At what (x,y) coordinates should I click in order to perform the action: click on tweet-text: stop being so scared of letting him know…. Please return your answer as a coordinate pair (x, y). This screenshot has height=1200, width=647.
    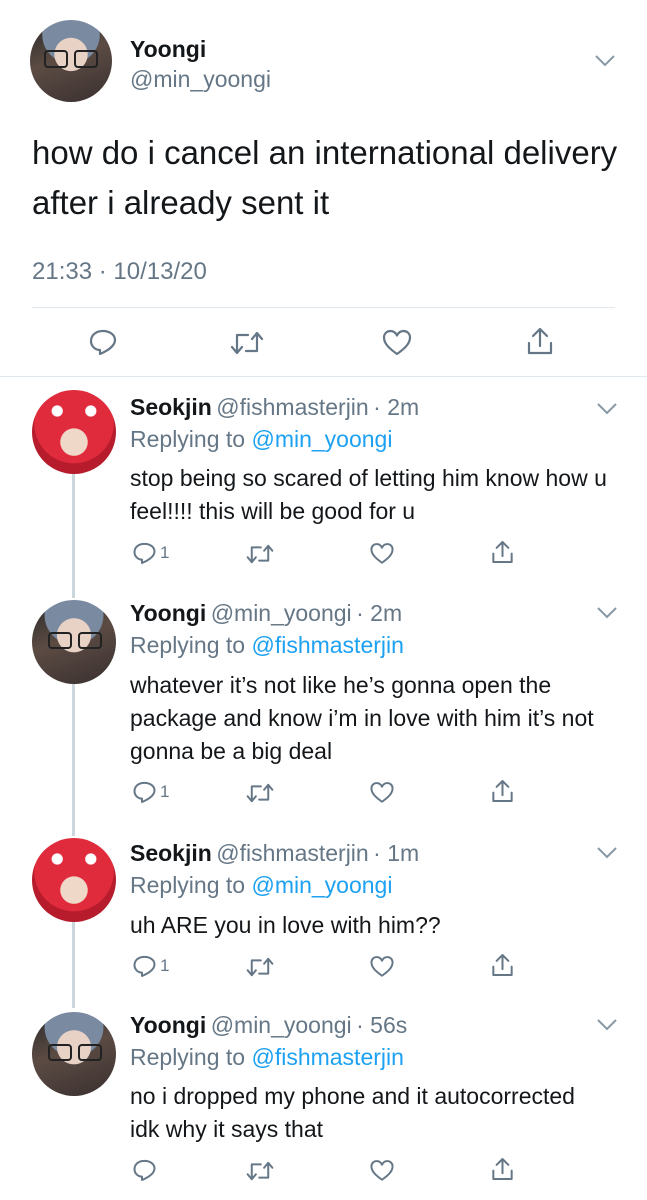
    Looking at the image, I should click on (368, 494).